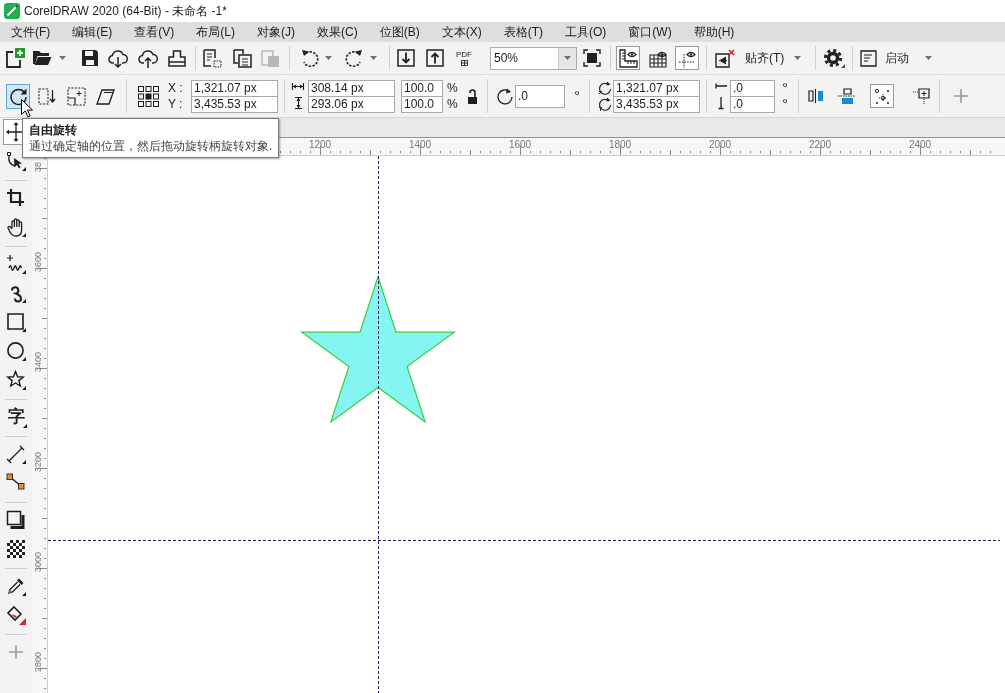  Describe the element at coordinates (656, 88) in the screenshot. I see `rotation-center-x-field: 1,321.07 px` at that location.